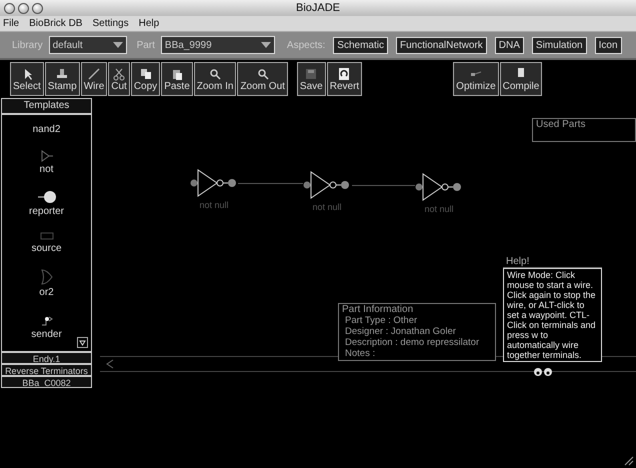  I want to click on aspects-label: Aspects:, so click(306, 45).